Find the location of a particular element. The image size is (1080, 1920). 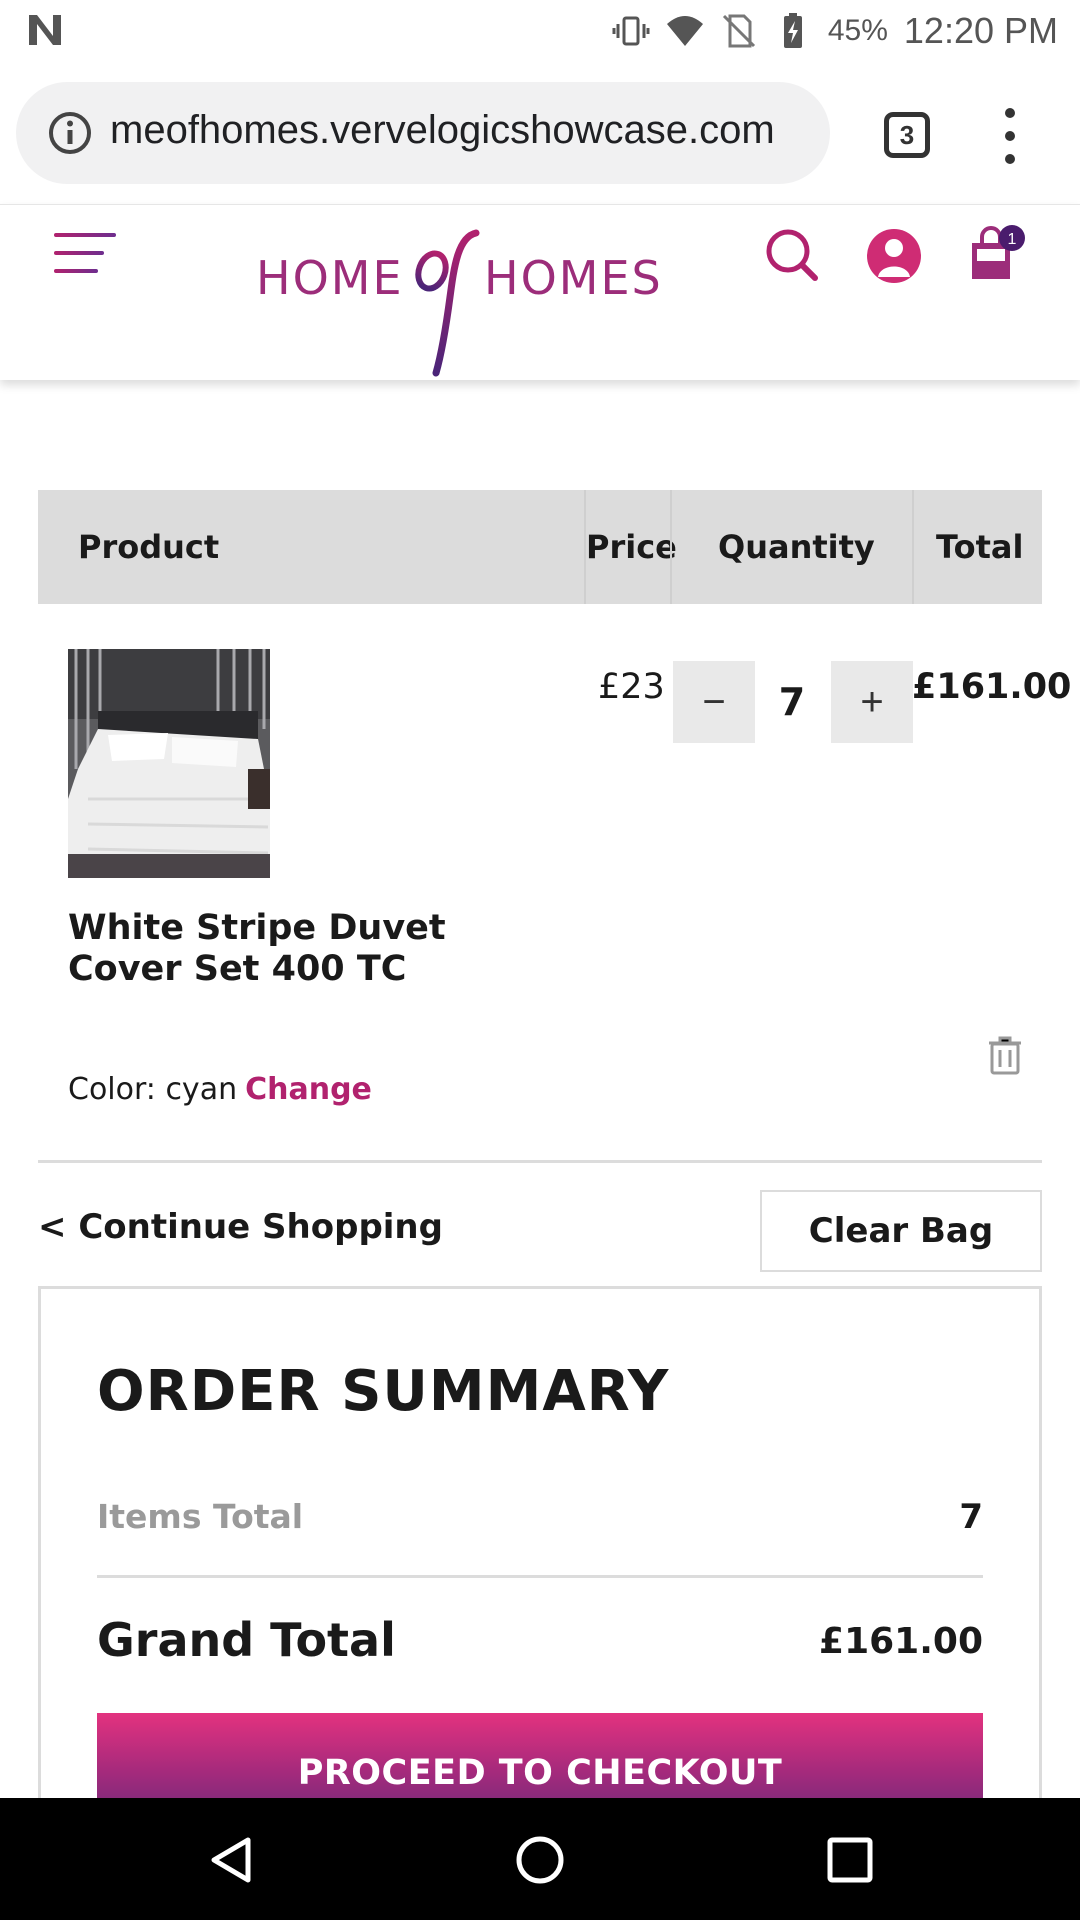

status-icons: 45% 12:20 PM is located at coordinates (835, 31).